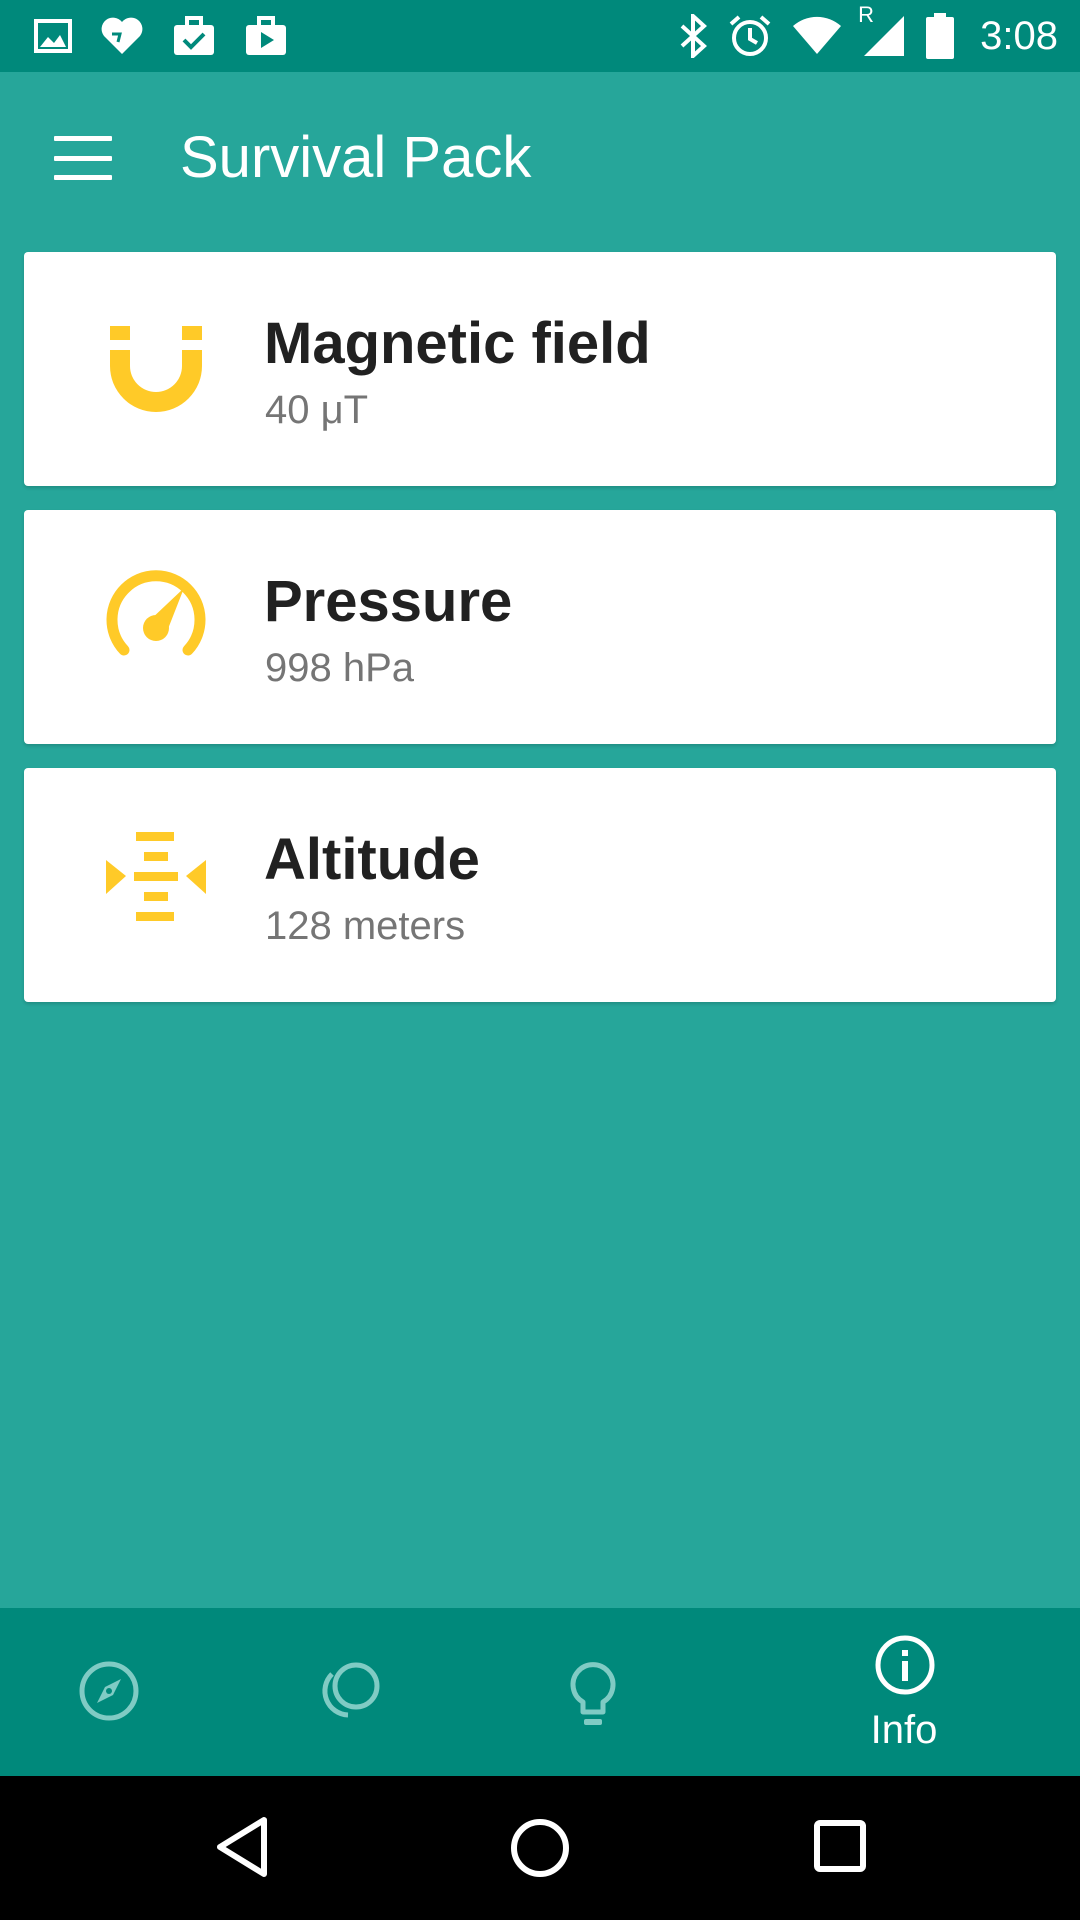  Describe the element at coordinates (817, 36) in the screenshot. I see `wifi-icon` at that location.